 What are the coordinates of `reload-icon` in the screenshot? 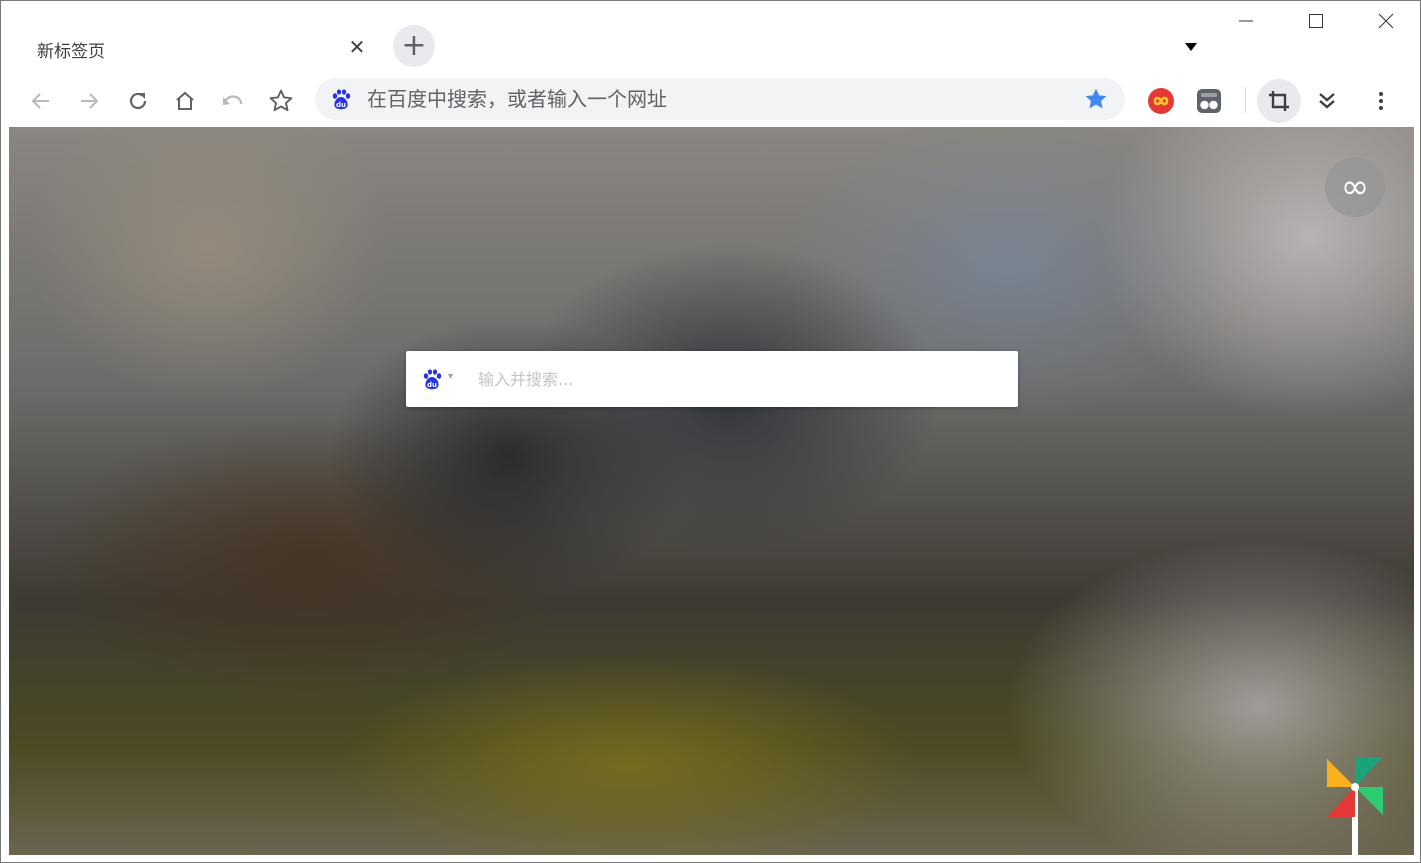 It's located at (138, 101).